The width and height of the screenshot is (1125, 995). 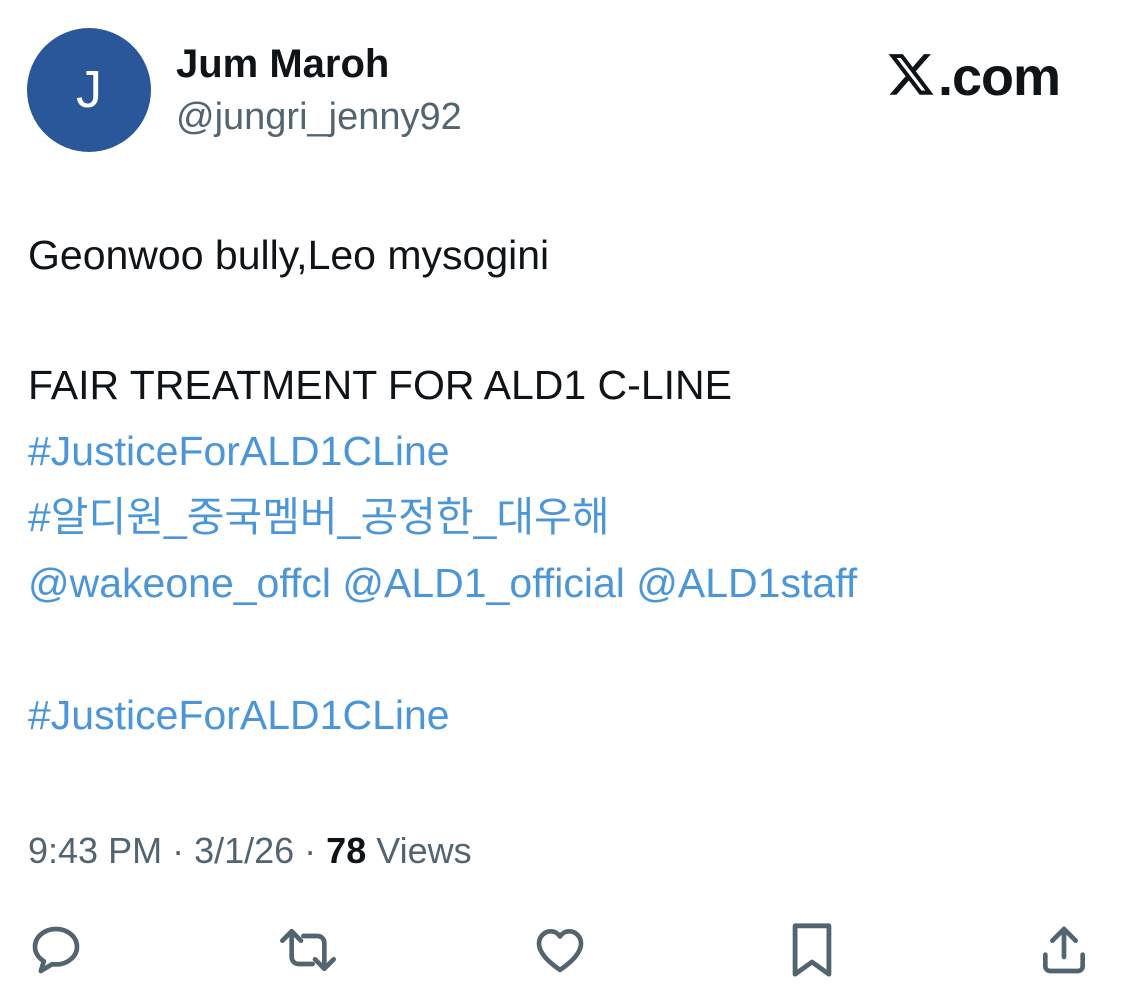 I want to click on tweet-meta: 9:43 PM · 3/1/26 · 78 Views, so click(x=250, y=851).